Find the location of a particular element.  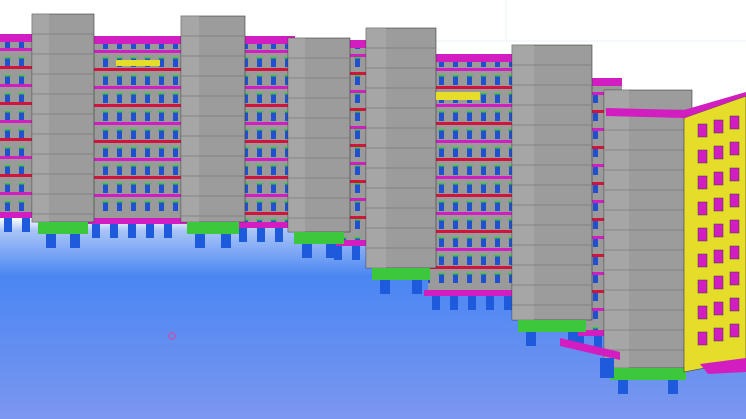

building-wing is located at coordinates (135, 137).